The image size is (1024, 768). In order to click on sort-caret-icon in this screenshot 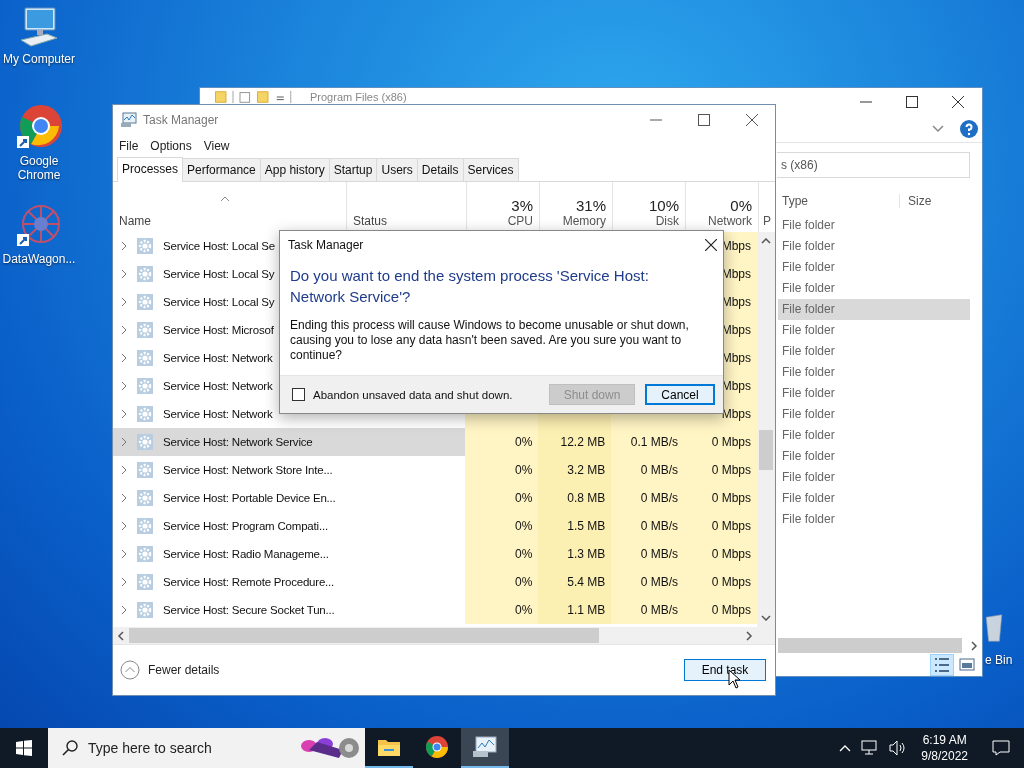, I will do `click(225, 199)`.